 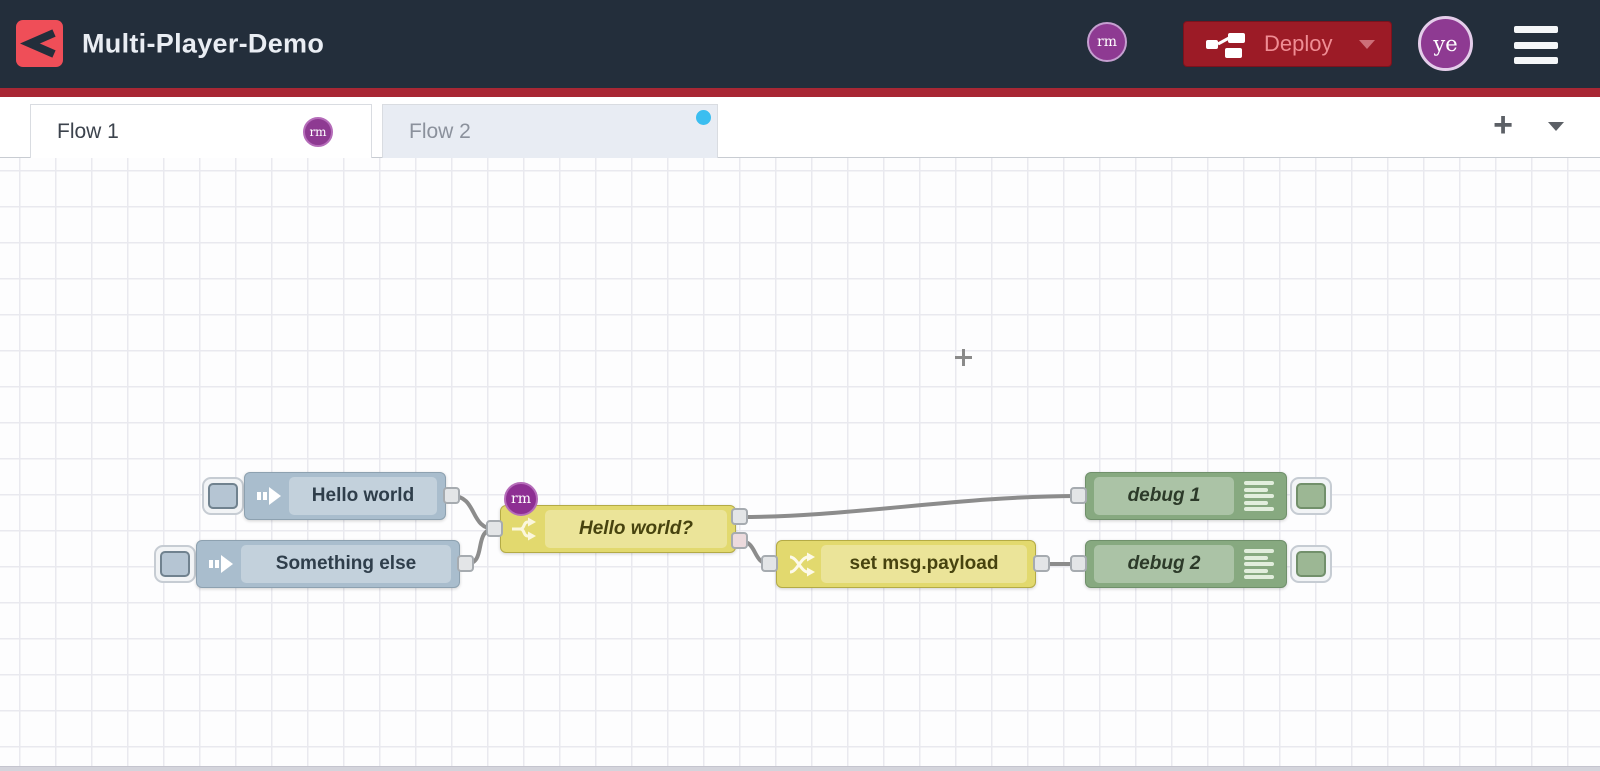 I want to click on node-label: set msg.payload, so click(x=924, y=563).